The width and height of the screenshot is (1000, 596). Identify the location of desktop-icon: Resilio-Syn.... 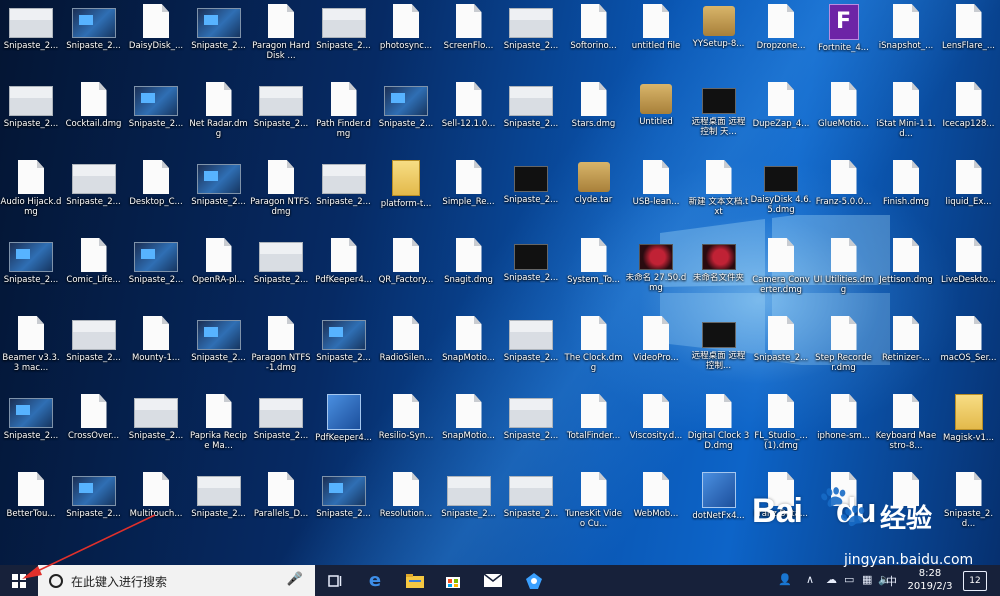
(406, 431).